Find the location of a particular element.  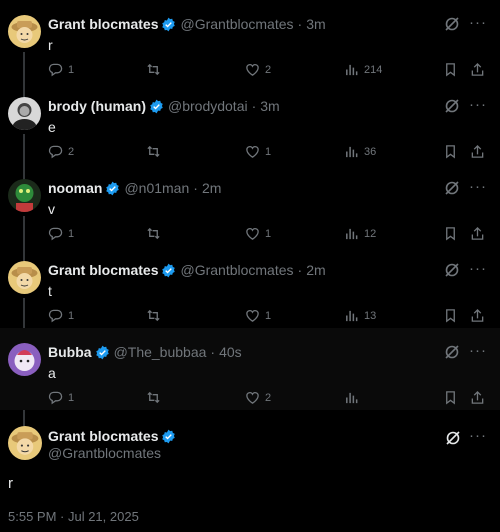

share-icon is located at coordinates (477, 397).